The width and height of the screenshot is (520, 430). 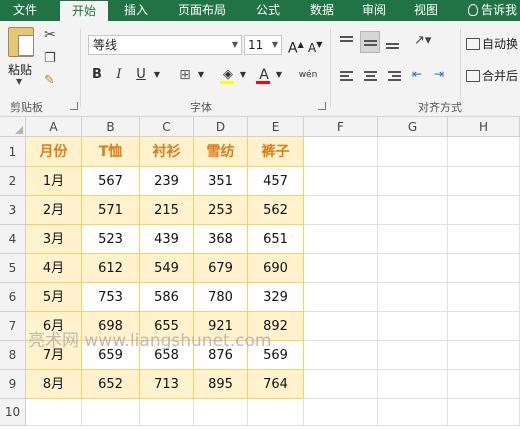 What do you see at coordinates (13, 355) in the screenshot?
I see `row-header-8: 8` at bounding box center [13, 355].